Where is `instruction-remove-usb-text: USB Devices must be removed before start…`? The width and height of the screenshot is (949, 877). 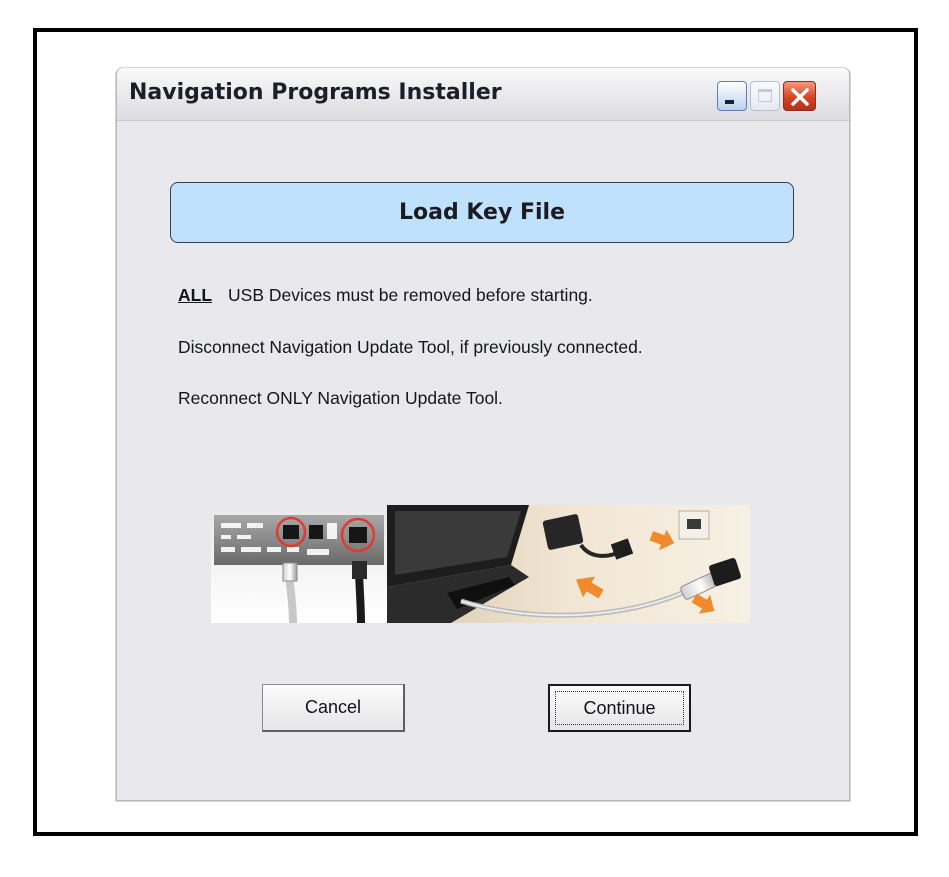 instruction-remove-usb-text: USB Devices must be removed before start… is located at coordinates (410, 295).